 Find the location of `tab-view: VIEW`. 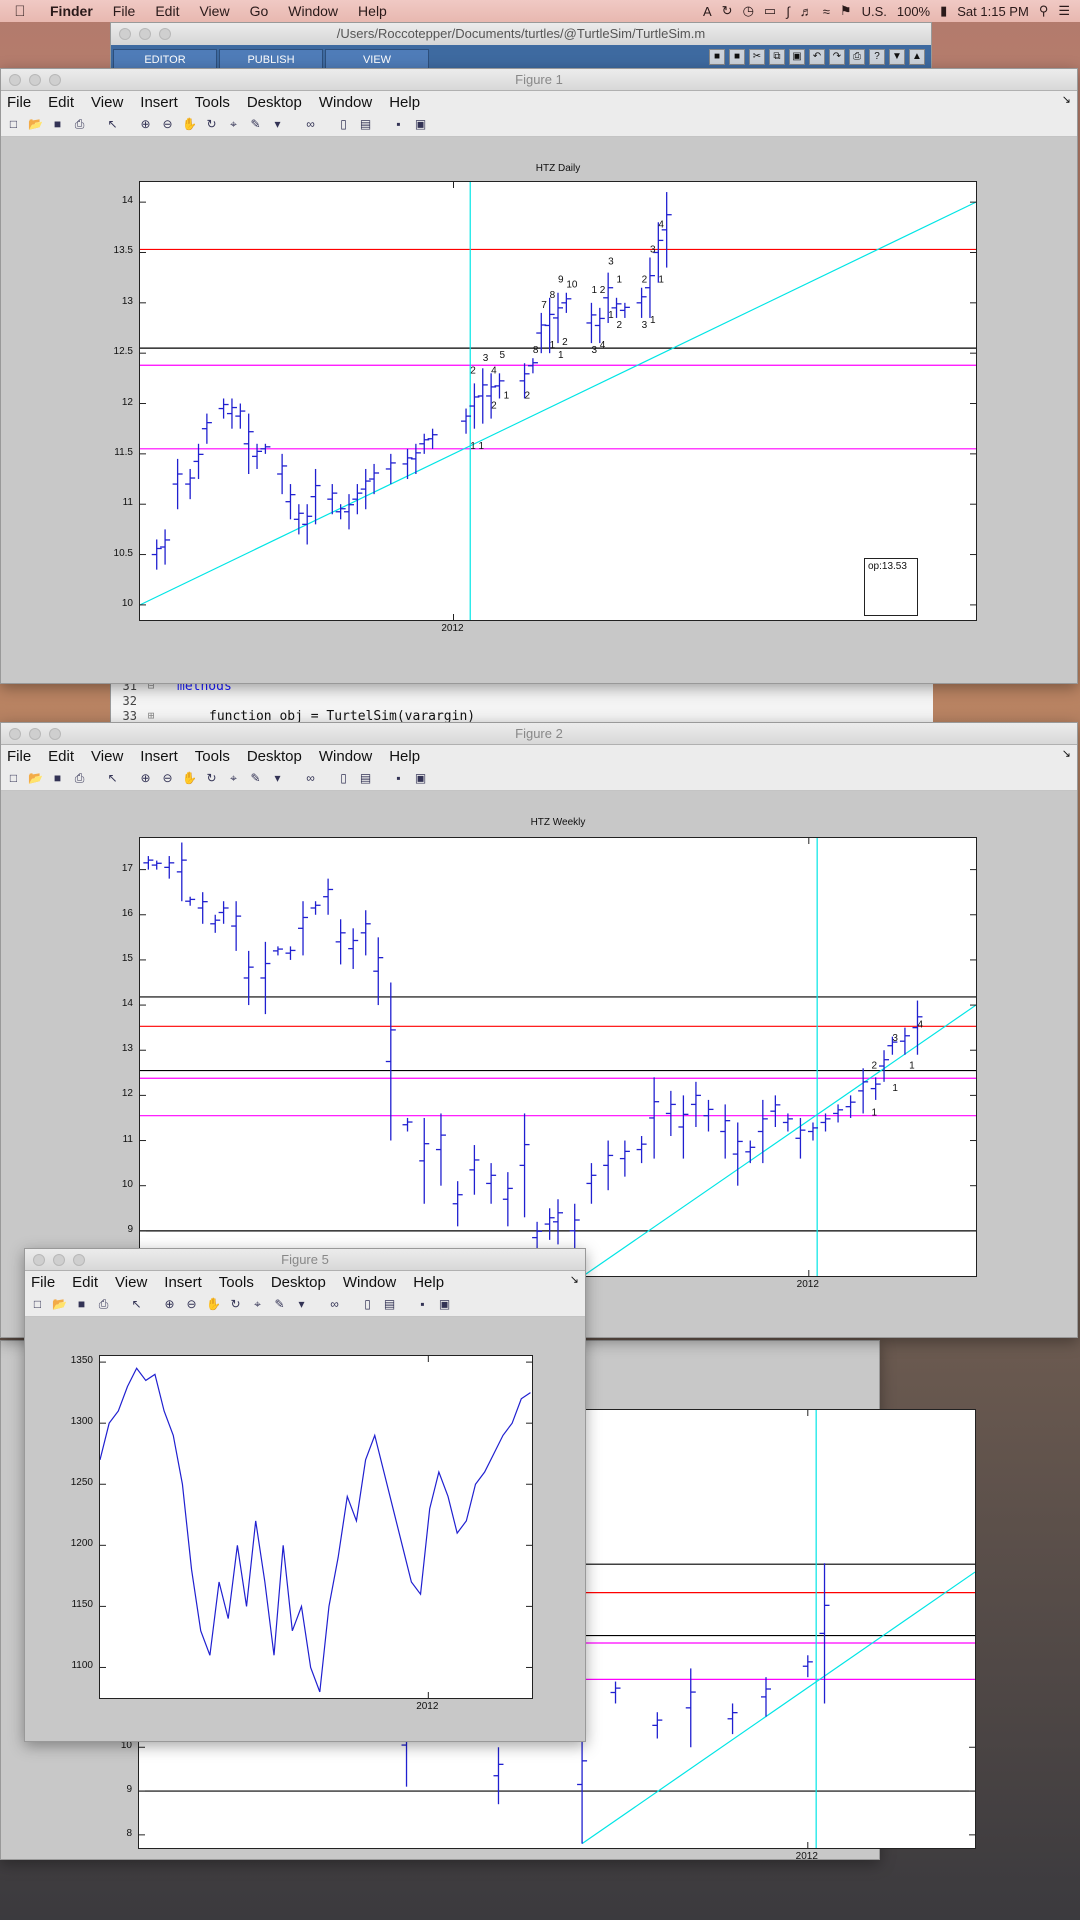

tab-view: VIEW is located at coordinates (377, 59).